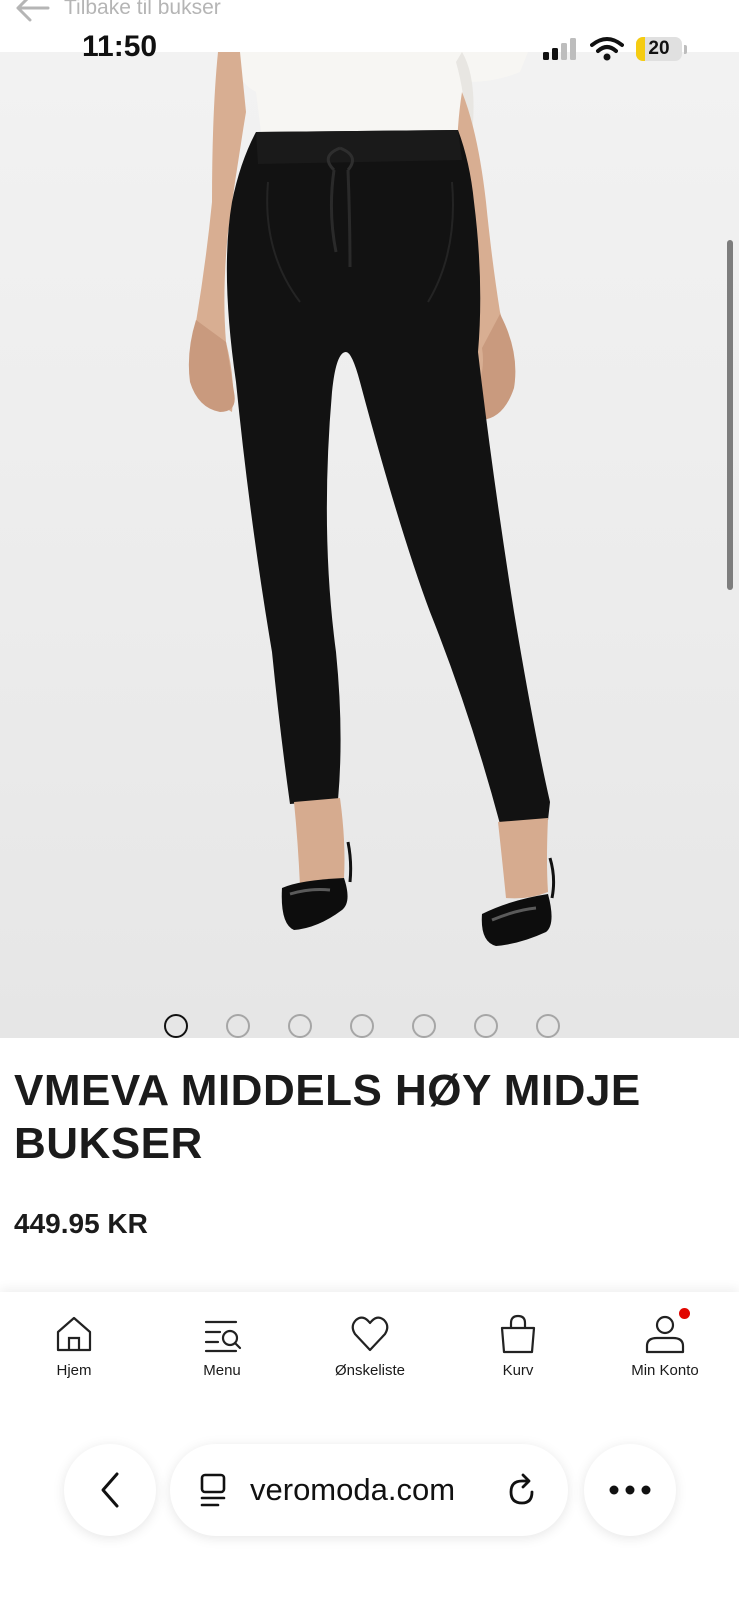 This screenshot has height=1600, width=739. I want to click on heart-icon, so click(370, 1334).